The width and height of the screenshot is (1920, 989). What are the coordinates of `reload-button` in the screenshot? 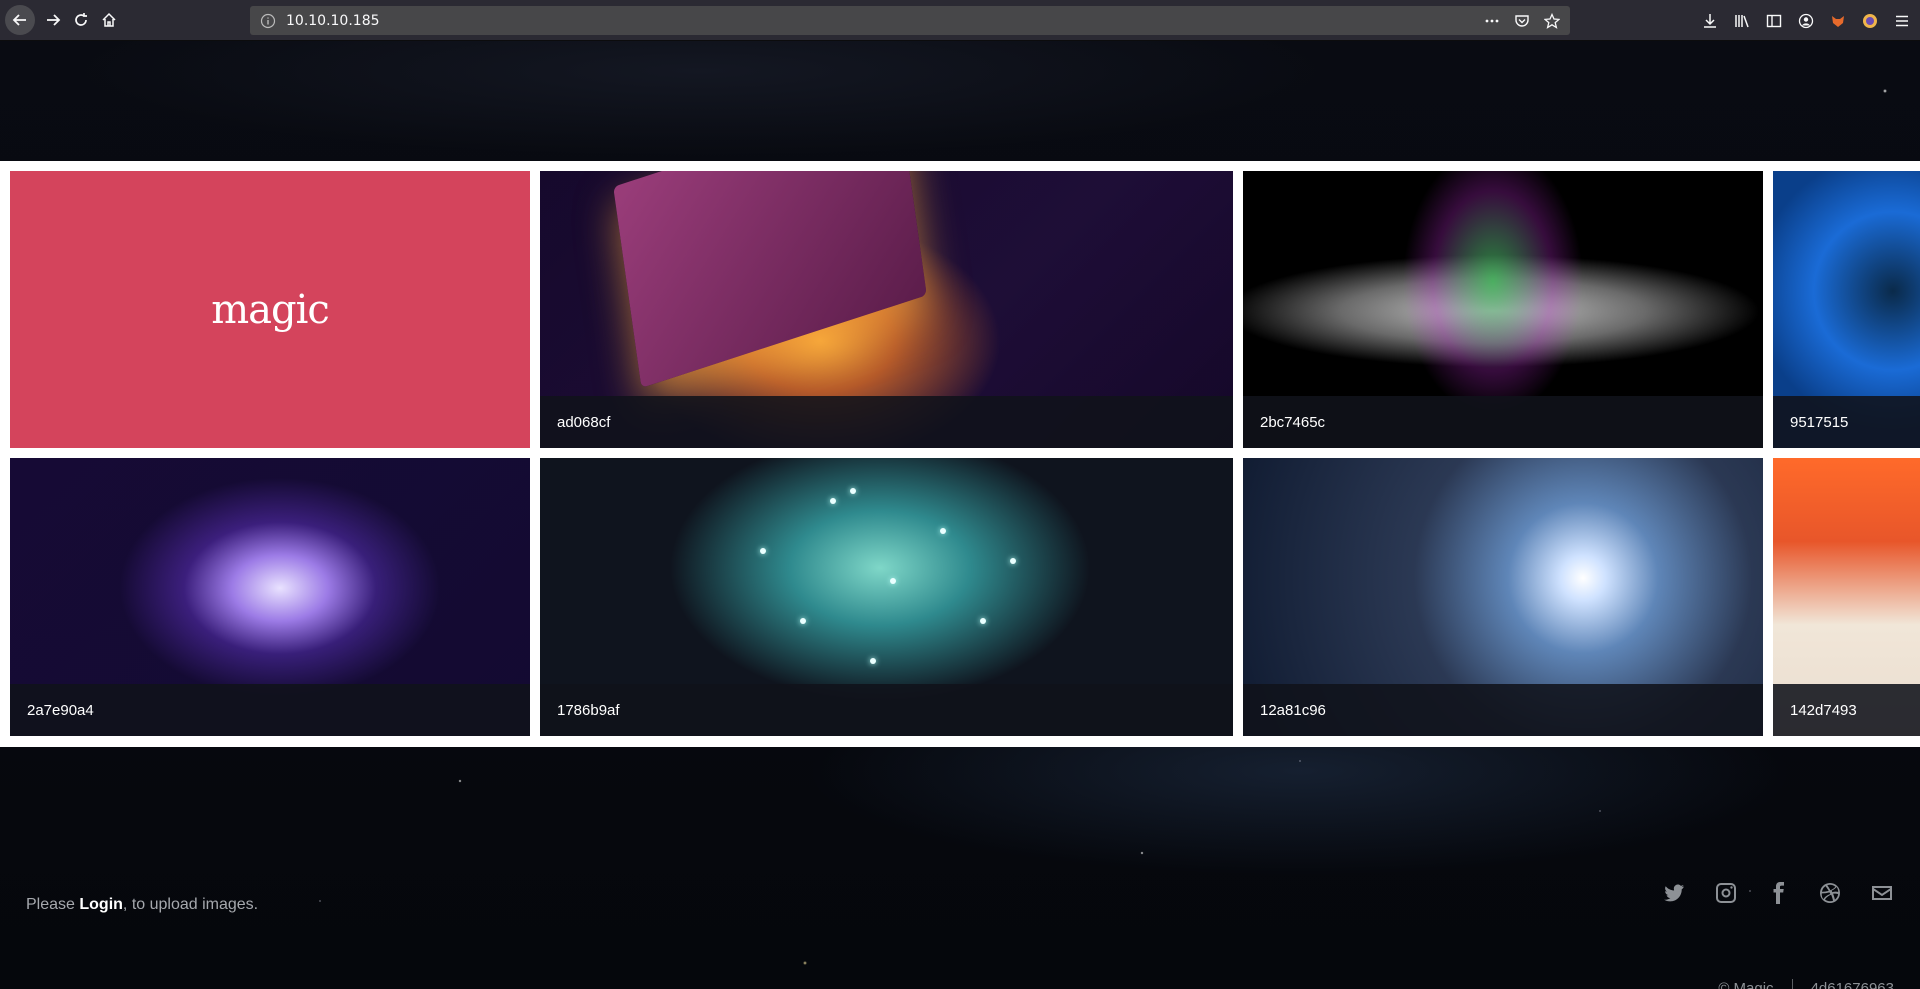 It's located at (81, 20).